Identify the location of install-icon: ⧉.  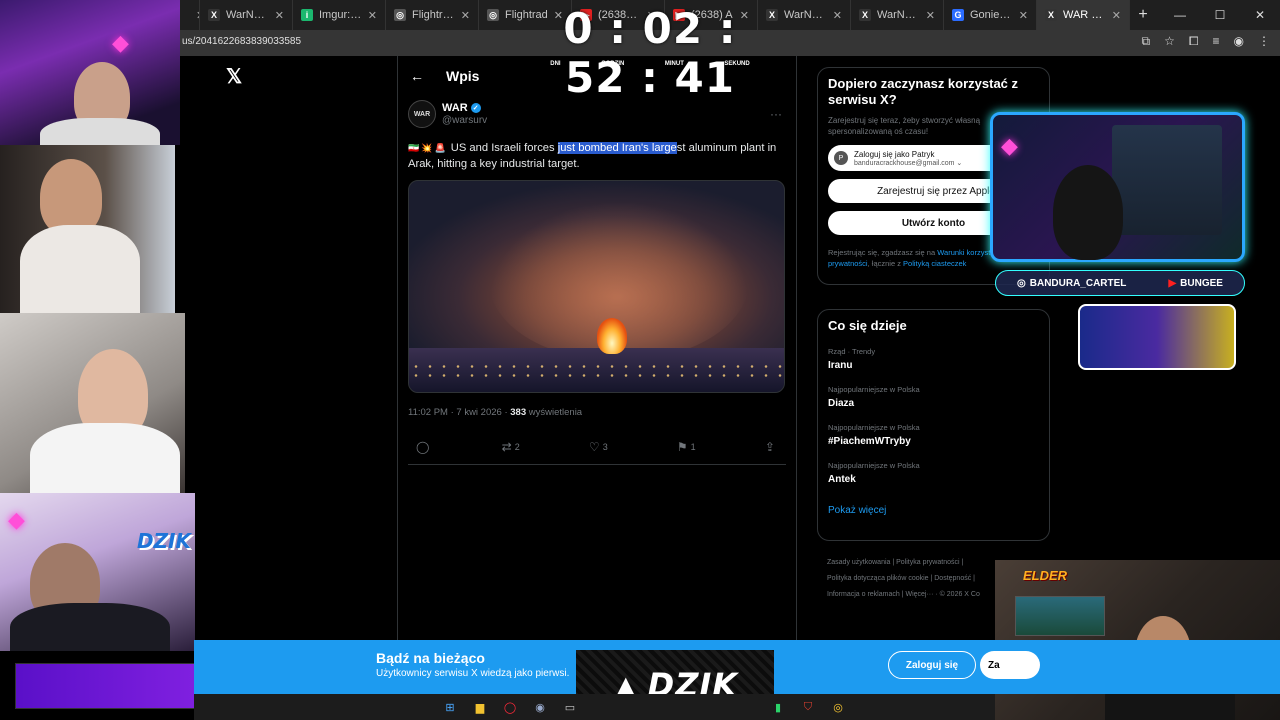
(1146, 41).